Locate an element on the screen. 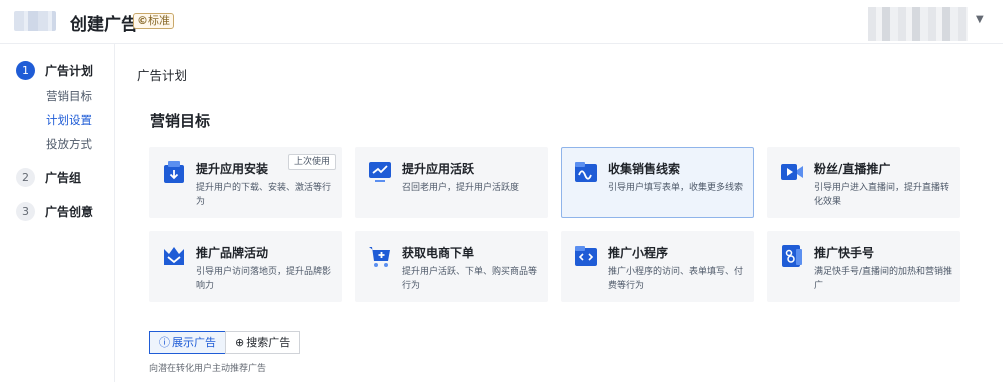 The width and height of the screenshot is (1003, 382). card-title: 推广小程序 is located at coordinates (638, 253).